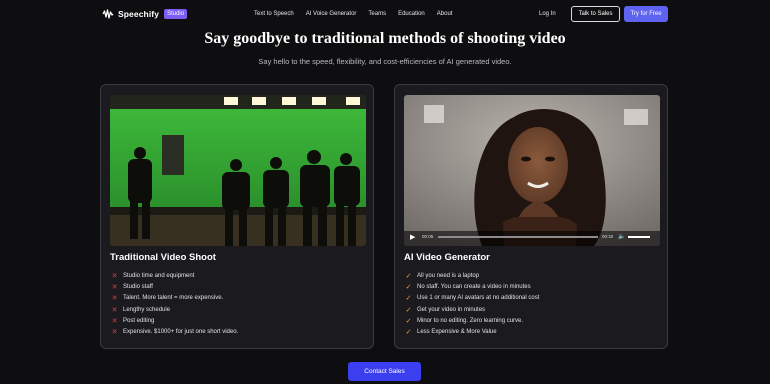  I want to click on volume-slider, so click(639, 237).